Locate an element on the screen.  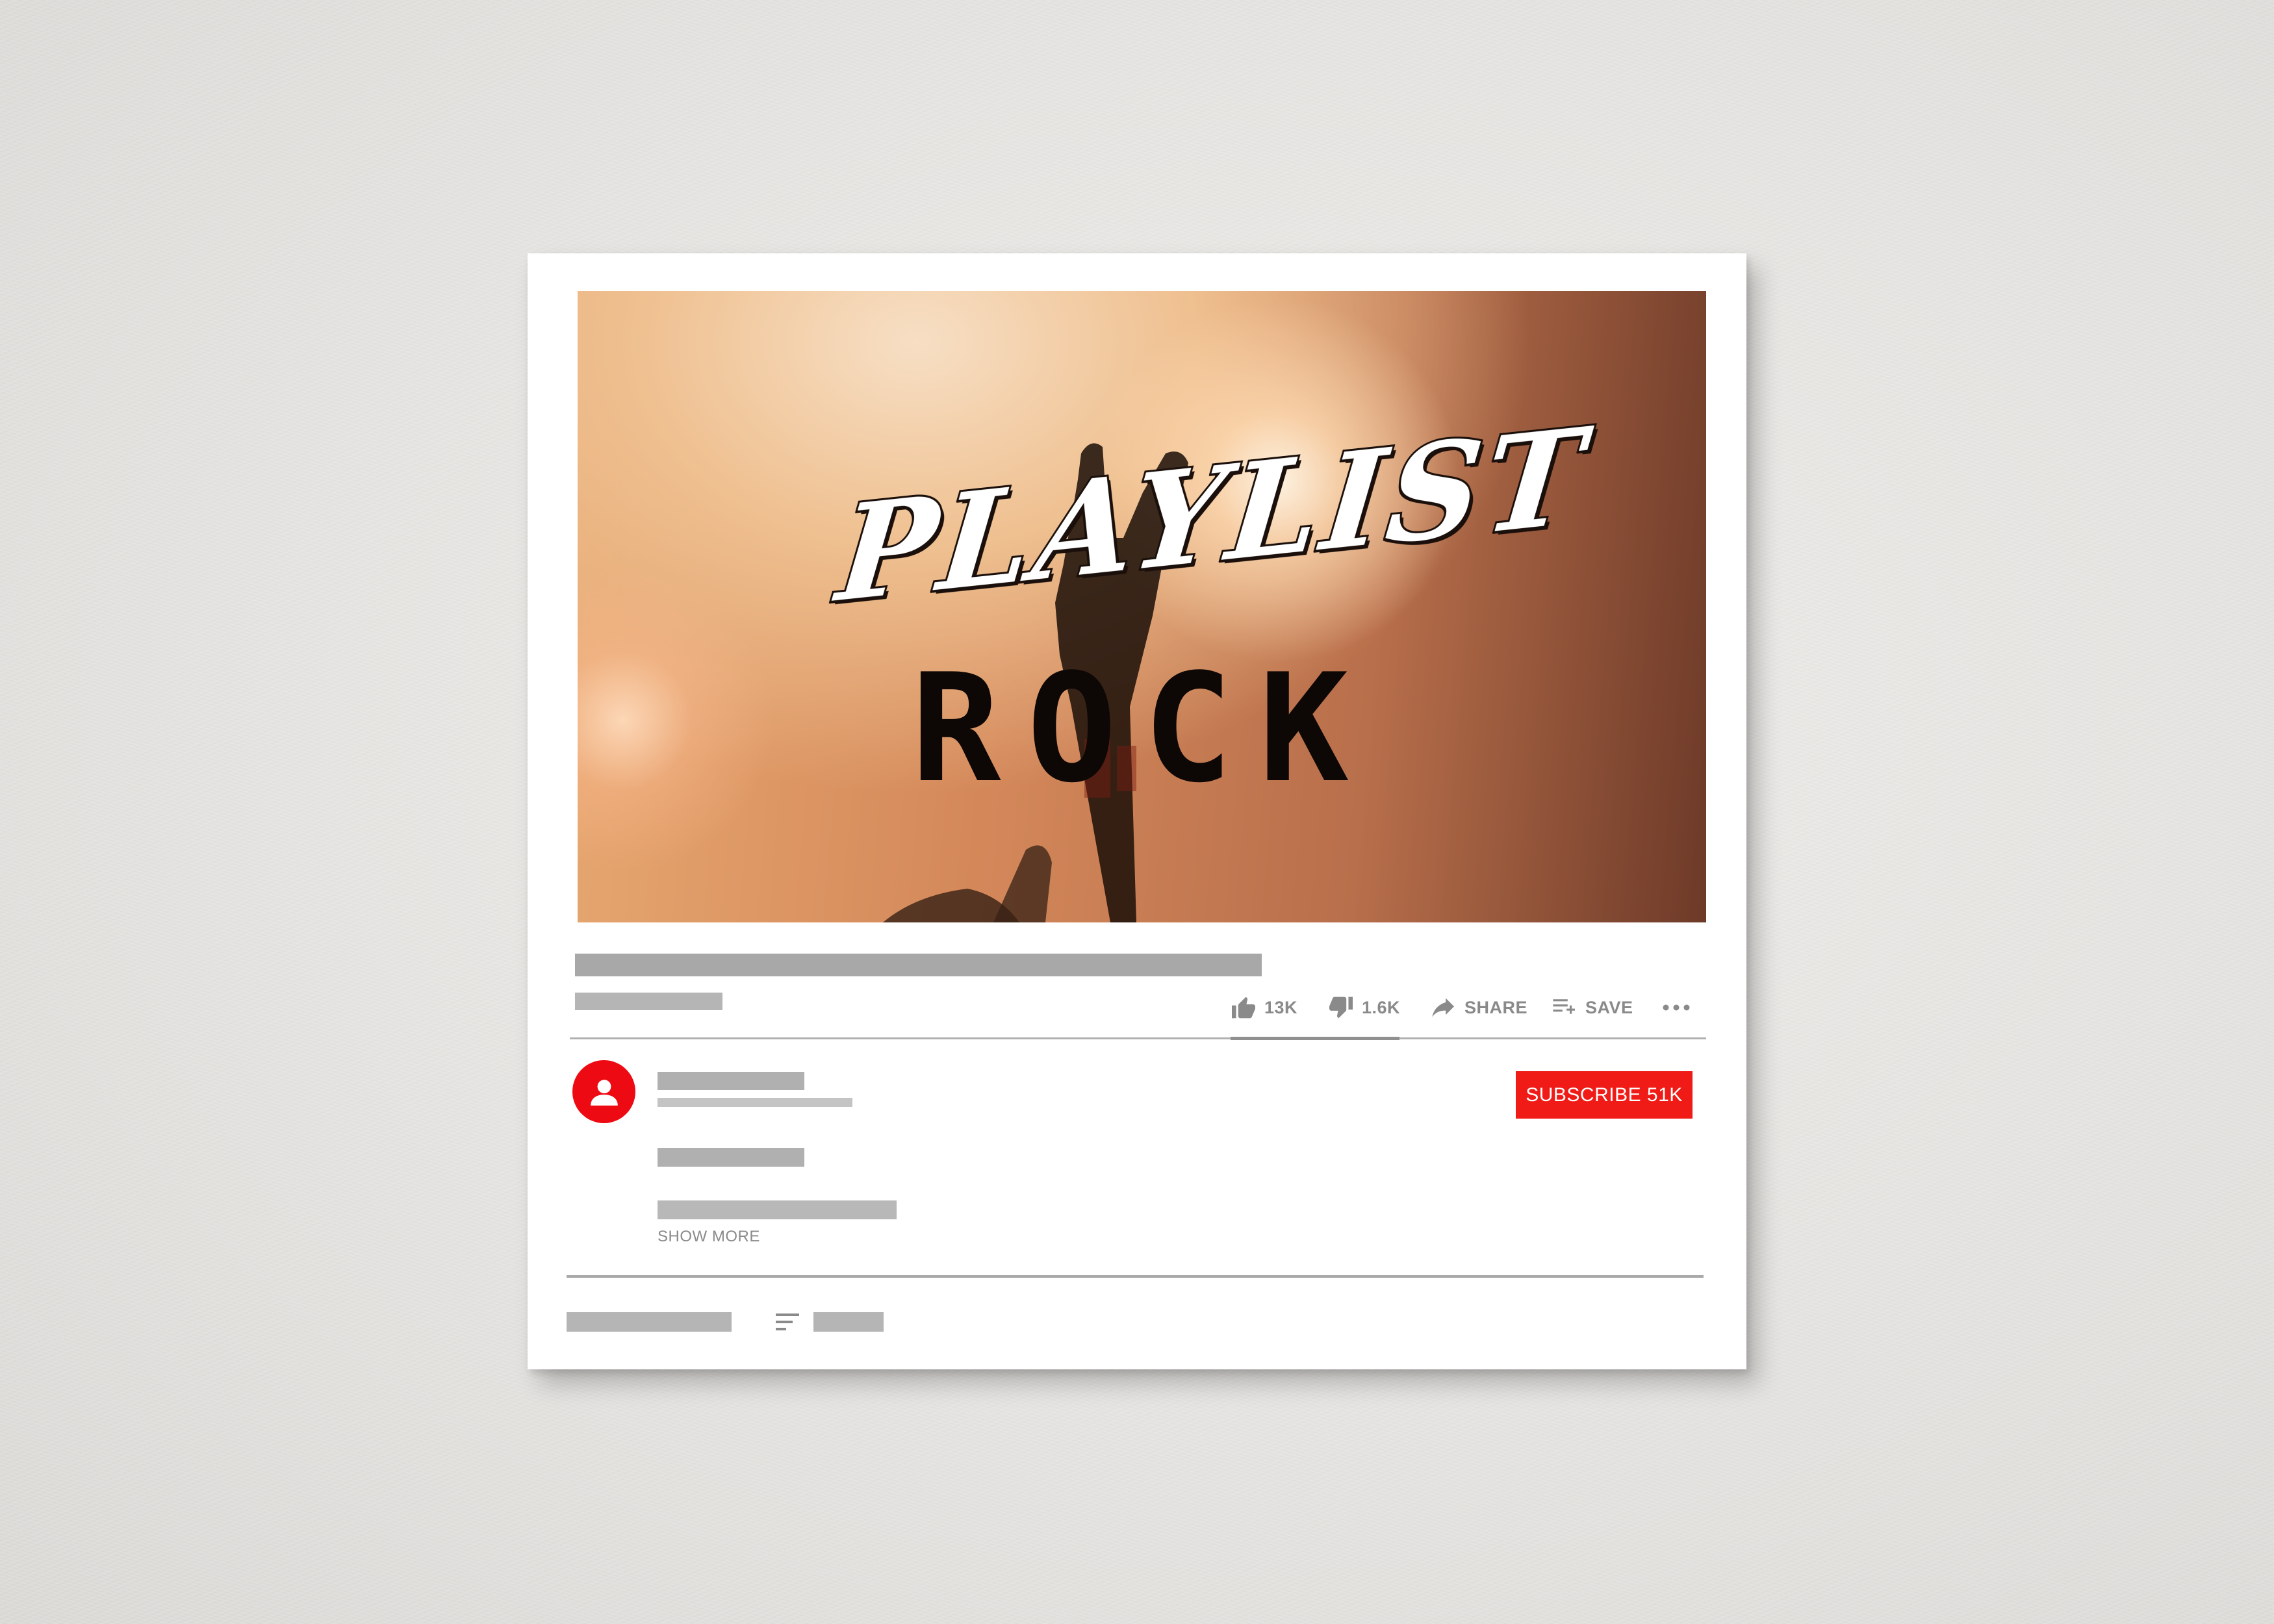
description-divider is located at coordinates (1135, 1276).